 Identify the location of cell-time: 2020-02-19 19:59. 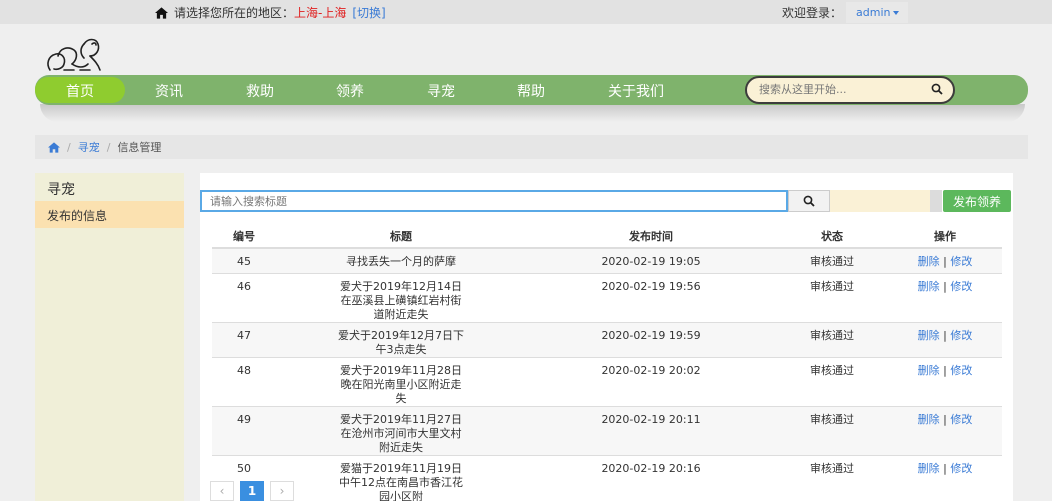
(651, 339).